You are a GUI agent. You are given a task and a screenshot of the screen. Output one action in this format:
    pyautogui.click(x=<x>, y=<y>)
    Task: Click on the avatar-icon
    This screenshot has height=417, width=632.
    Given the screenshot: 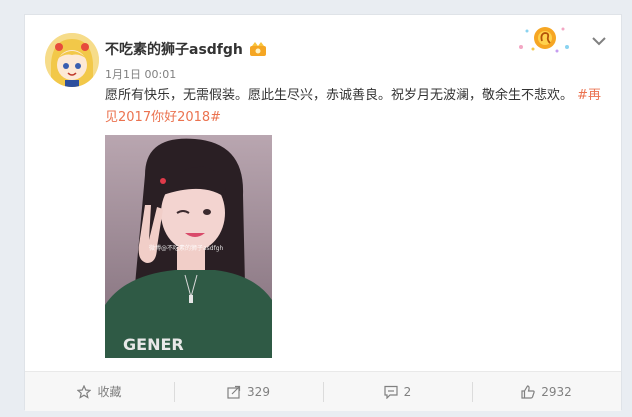 What is the action you would take?
    pyautogui.click(x=72, y=60)
    